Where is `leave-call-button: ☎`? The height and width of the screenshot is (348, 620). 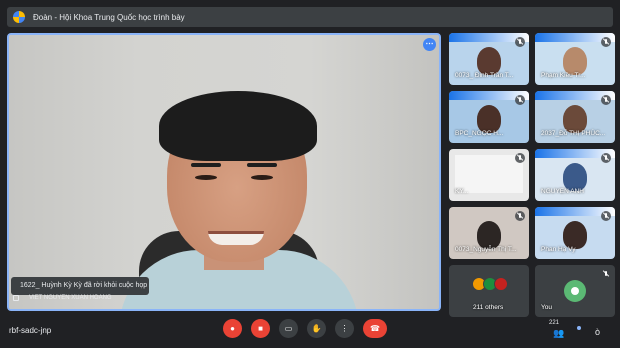 leave-call-button: ☎ is located at coordinates (375, 328).